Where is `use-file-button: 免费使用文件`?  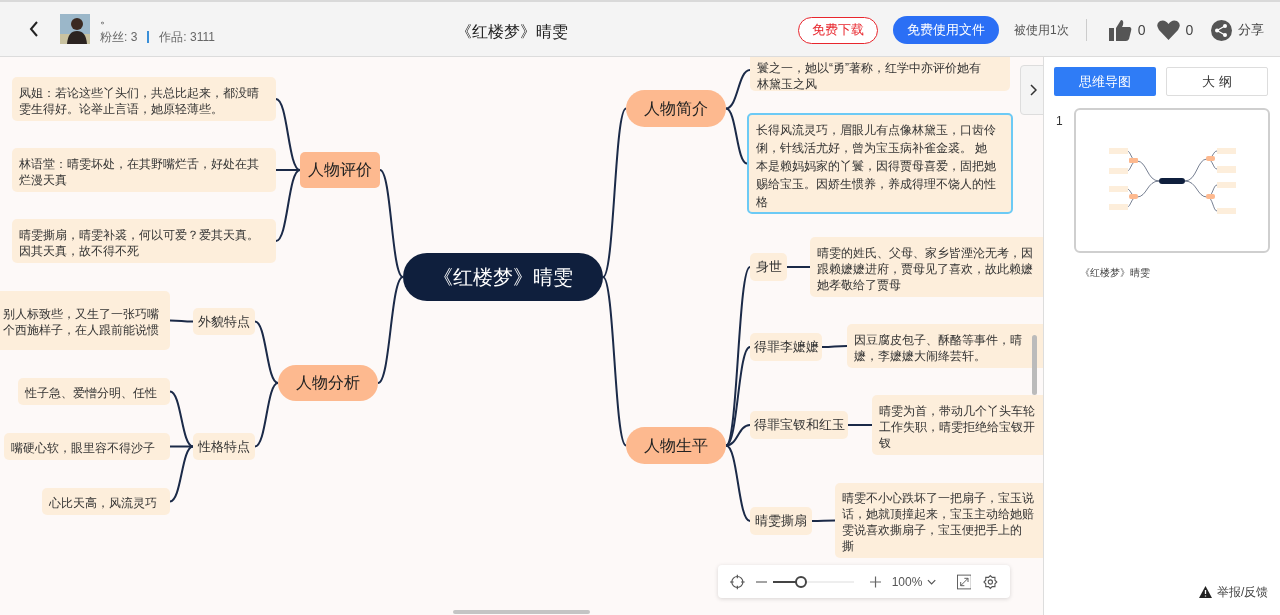
use-file-button: 免费使用文件 is located at coordinates (946, 30).